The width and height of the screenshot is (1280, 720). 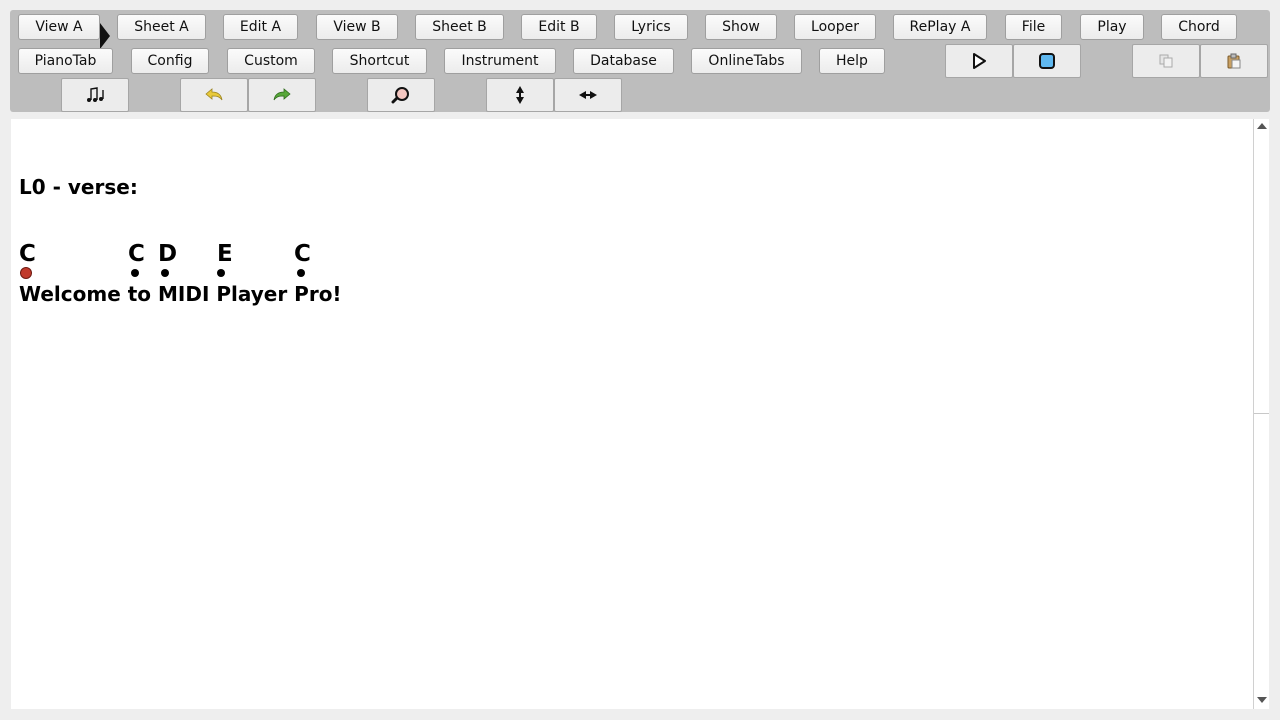 What do you see at coordinates (746, 61) in the screenshot?
I see `onlinetabs-tab: OnlineTabs` at bounding box center [746, 61].